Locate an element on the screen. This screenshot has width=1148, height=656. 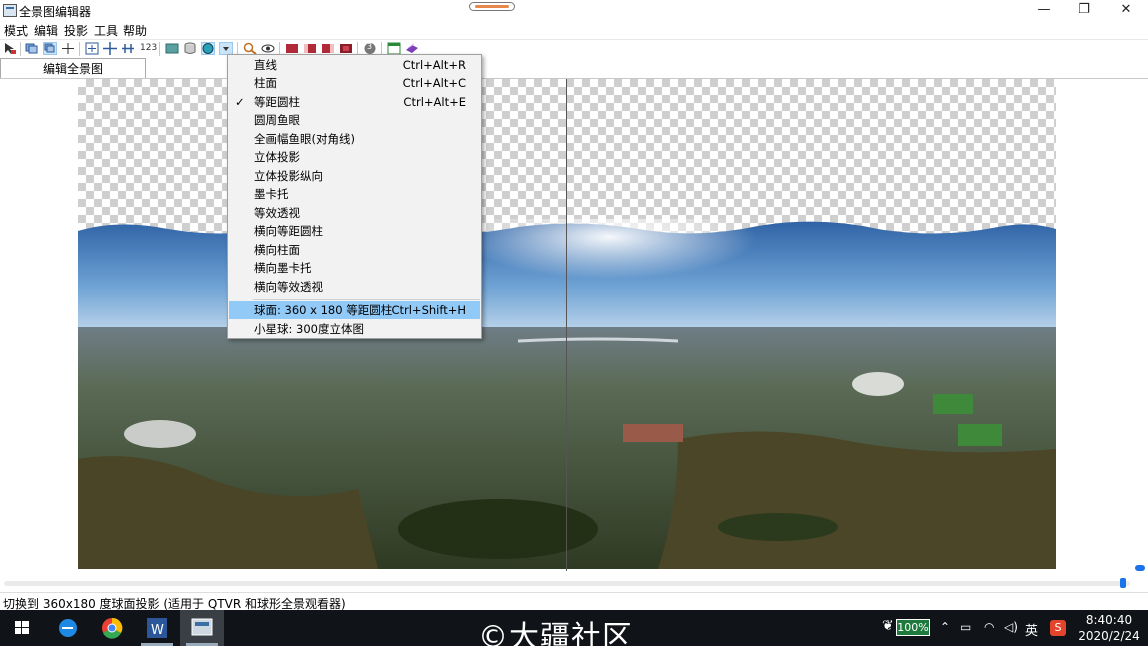
window-title: 全景图编辑器 is located at coordinates (55, 12).